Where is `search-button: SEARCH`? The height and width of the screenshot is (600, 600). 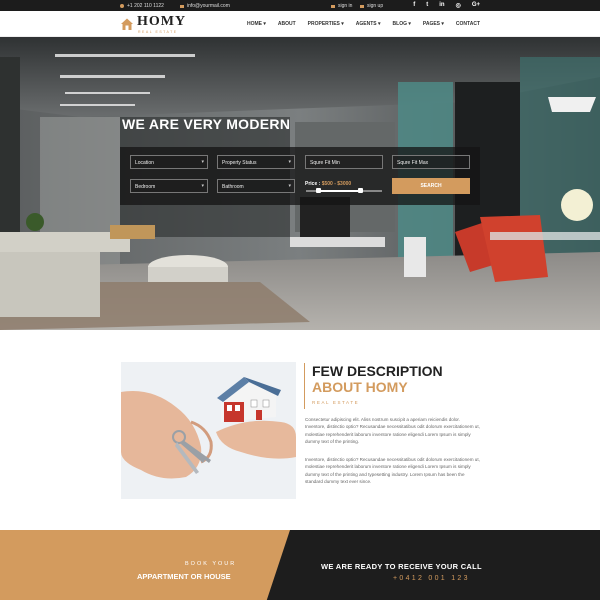
search-button: SEARCH is located at coordinates (431, 186).